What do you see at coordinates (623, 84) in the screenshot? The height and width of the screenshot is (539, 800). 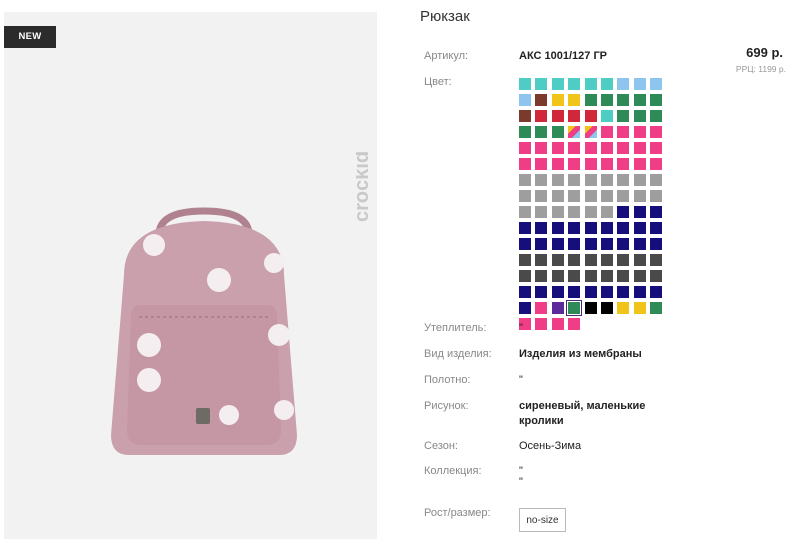 I see `color-swatch-lightblue` at bounding box center [623, 84].